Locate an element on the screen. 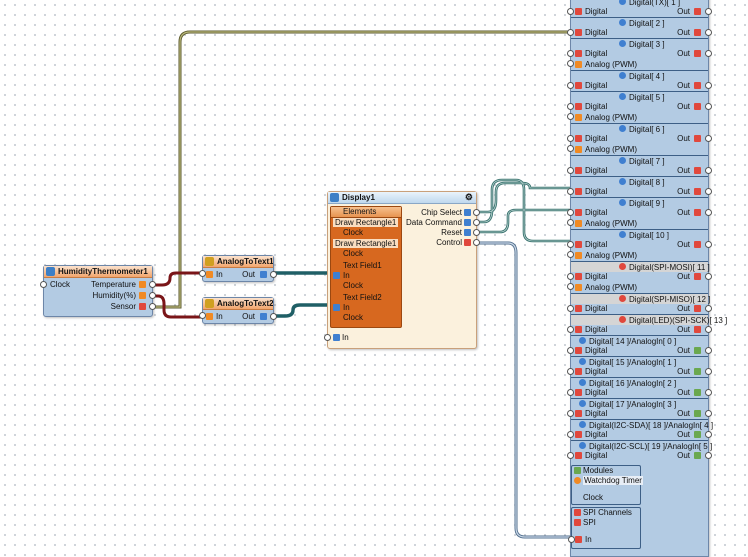 Image resolution: width=748 pixels, height=557 pixels. clock-in-pin is located at coordinates (43, 284).